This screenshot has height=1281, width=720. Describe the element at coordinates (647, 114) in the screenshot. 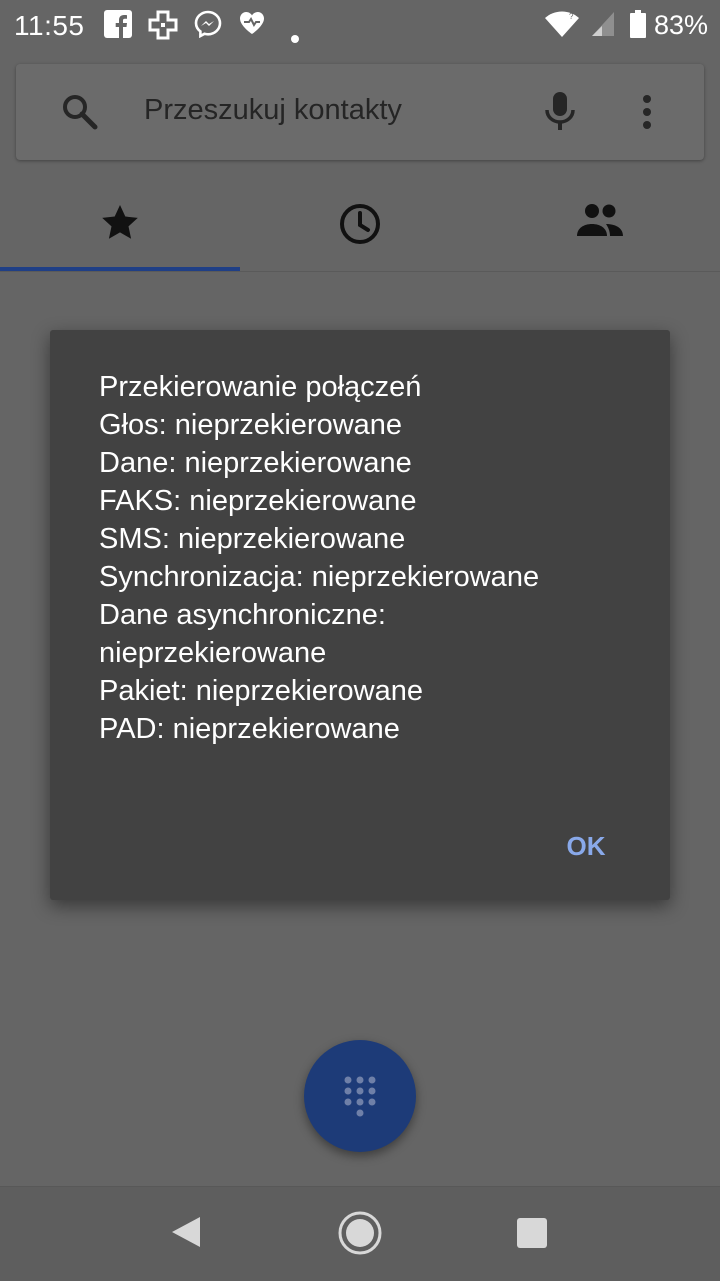

I see `more-vert-icon` at that location.